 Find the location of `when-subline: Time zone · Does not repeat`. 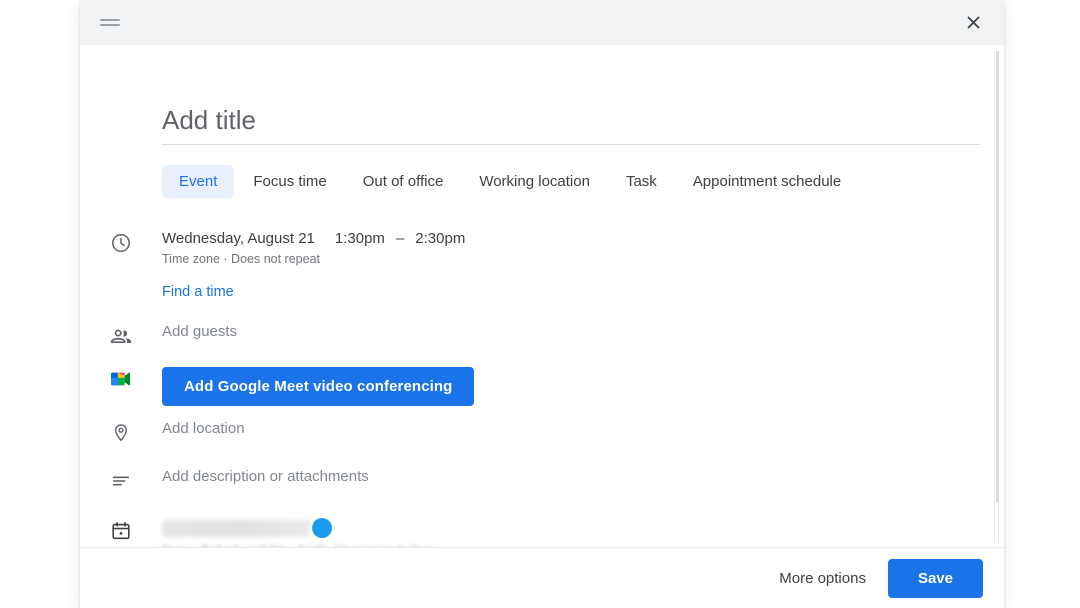

when-subline: Time zone · Does not repeat is located at coordinates (571, 259).